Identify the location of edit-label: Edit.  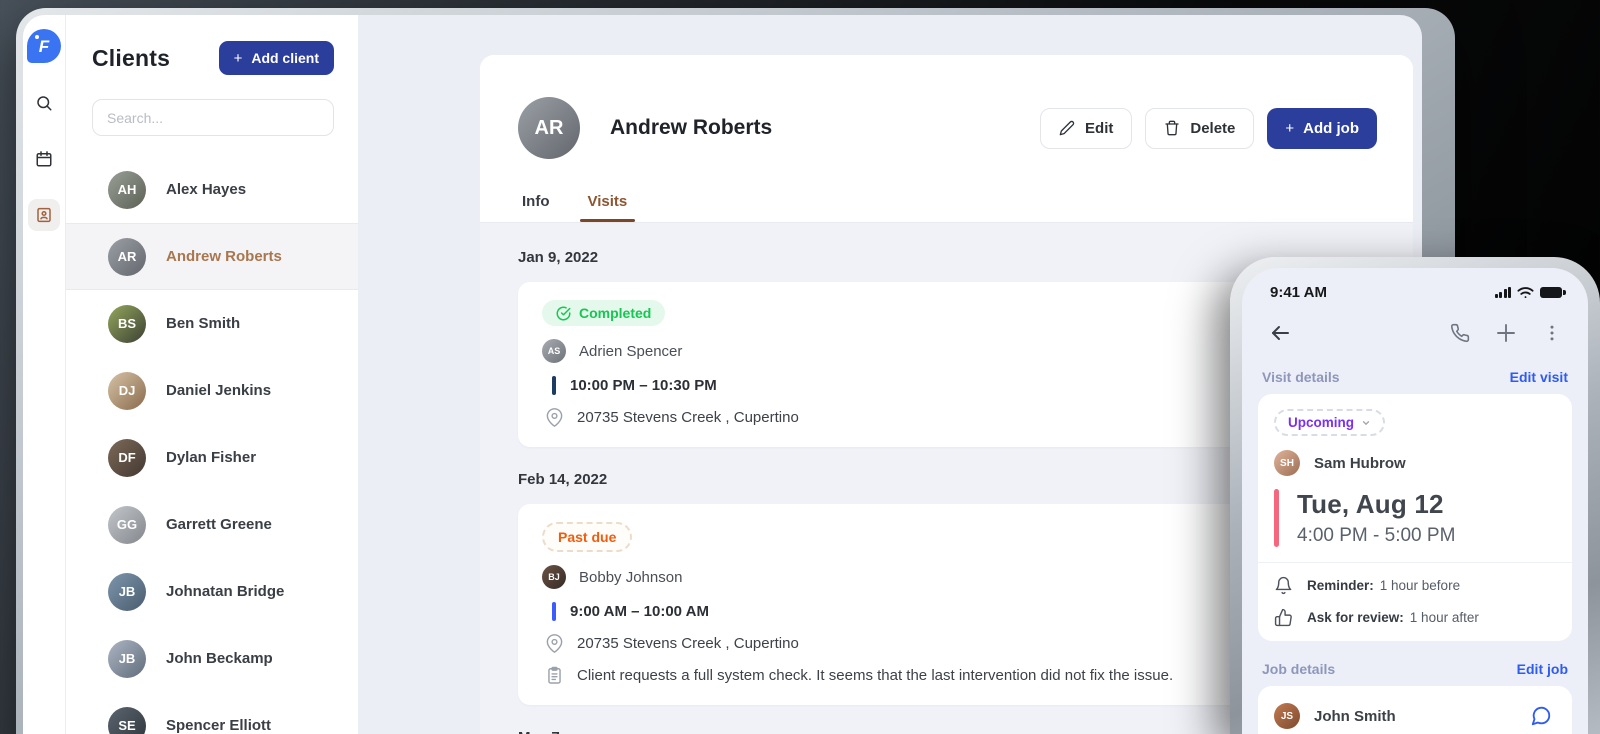
(1099, 128).